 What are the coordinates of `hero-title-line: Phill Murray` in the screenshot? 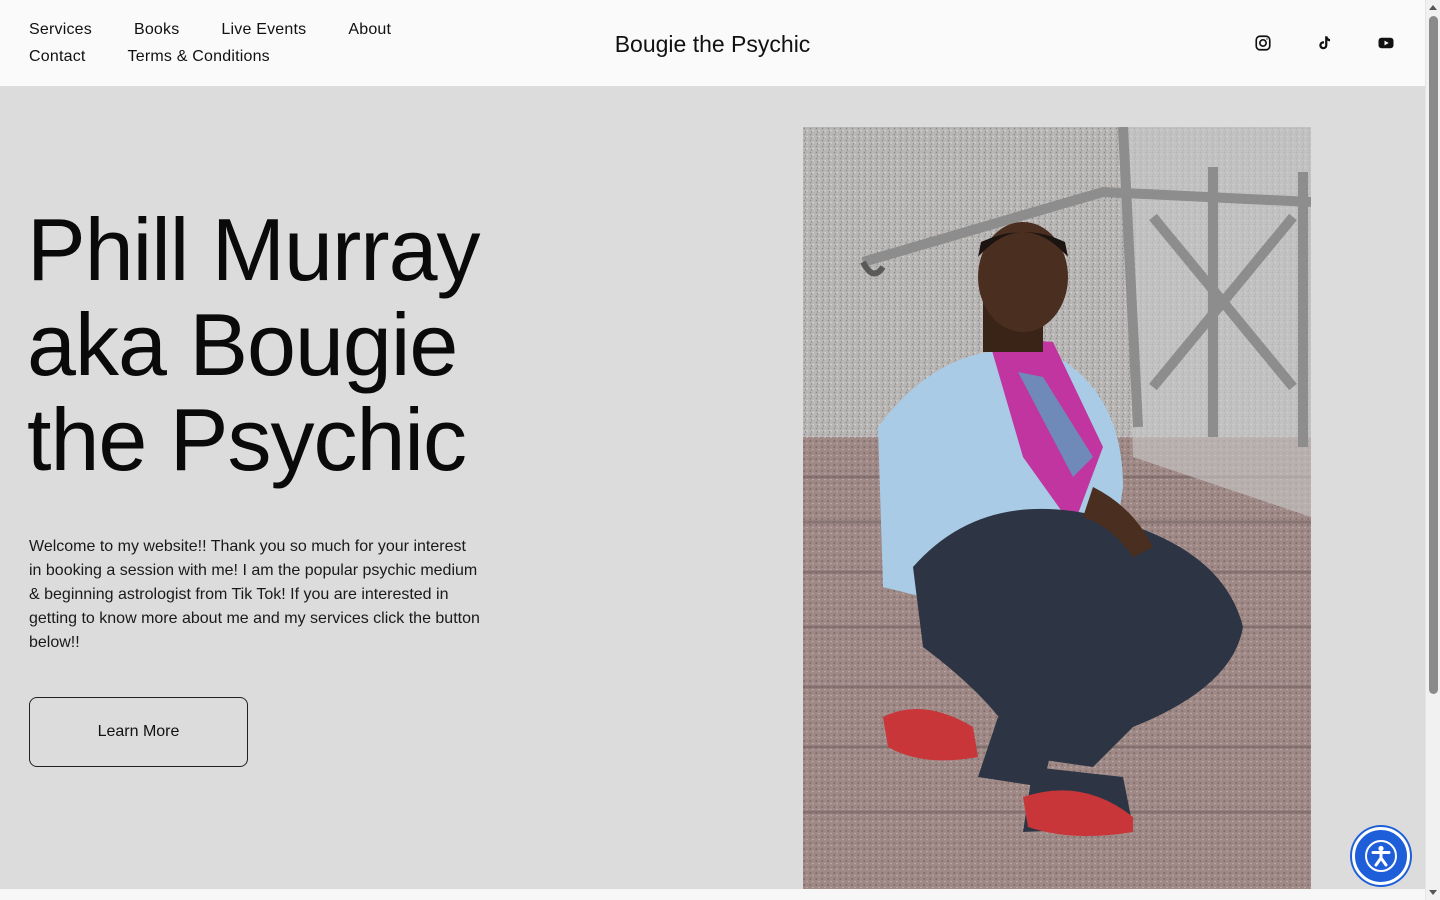 It's located at (254, 249).